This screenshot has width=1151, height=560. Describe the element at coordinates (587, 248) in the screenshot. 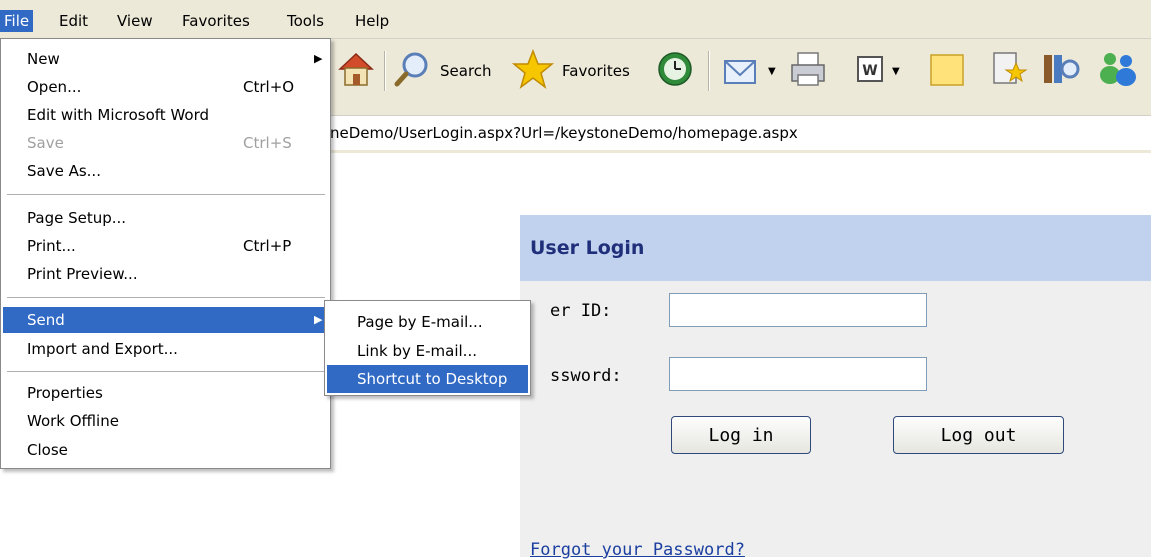

I see `login-title: User Login` at that location.